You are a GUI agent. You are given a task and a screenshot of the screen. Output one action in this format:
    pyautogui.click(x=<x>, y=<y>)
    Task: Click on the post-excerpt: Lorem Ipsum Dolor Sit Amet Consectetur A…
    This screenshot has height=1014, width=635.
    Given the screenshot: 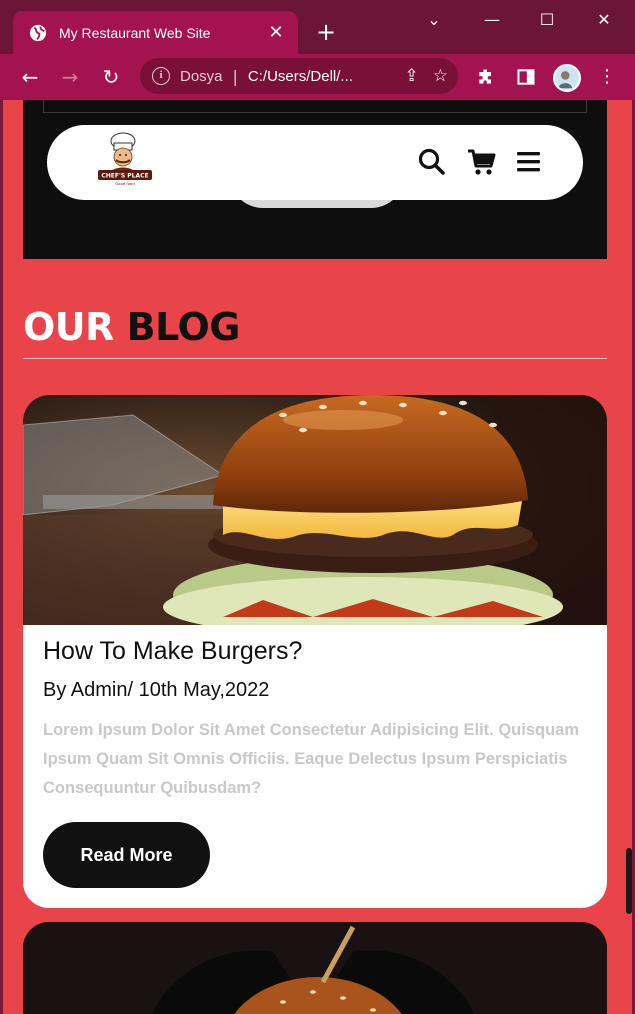 What is the action you would take?
    pyautogui.click(x=311, y=759)
    